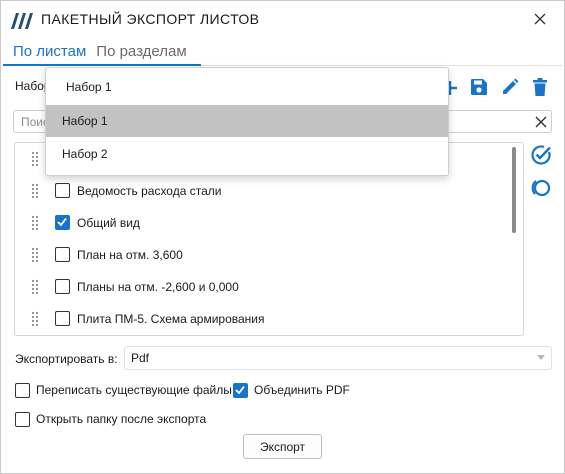 The width and height of the screenshot is (565, 474). What do you see at coordinates (255, 191) in the screenshot?
I see `list-item: Ведомость расхода стали` at bounding box center [255, 191].